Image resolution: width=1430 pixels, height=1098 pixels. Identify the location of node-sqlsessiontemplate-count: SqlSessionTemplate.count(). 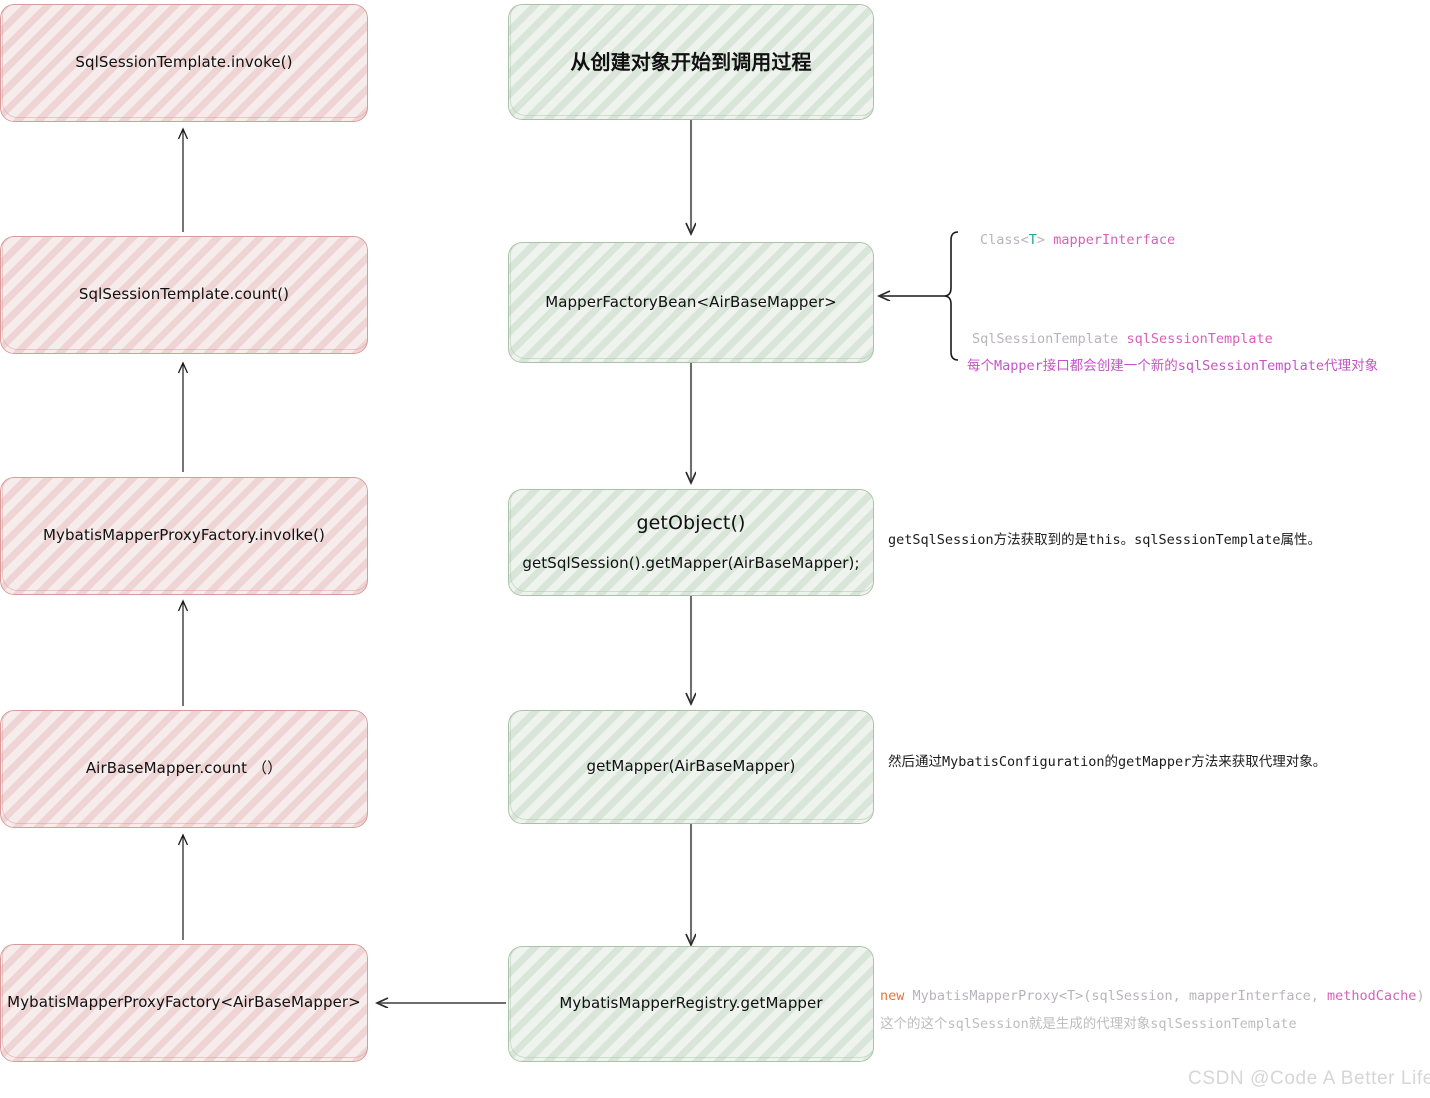
(184, 295).